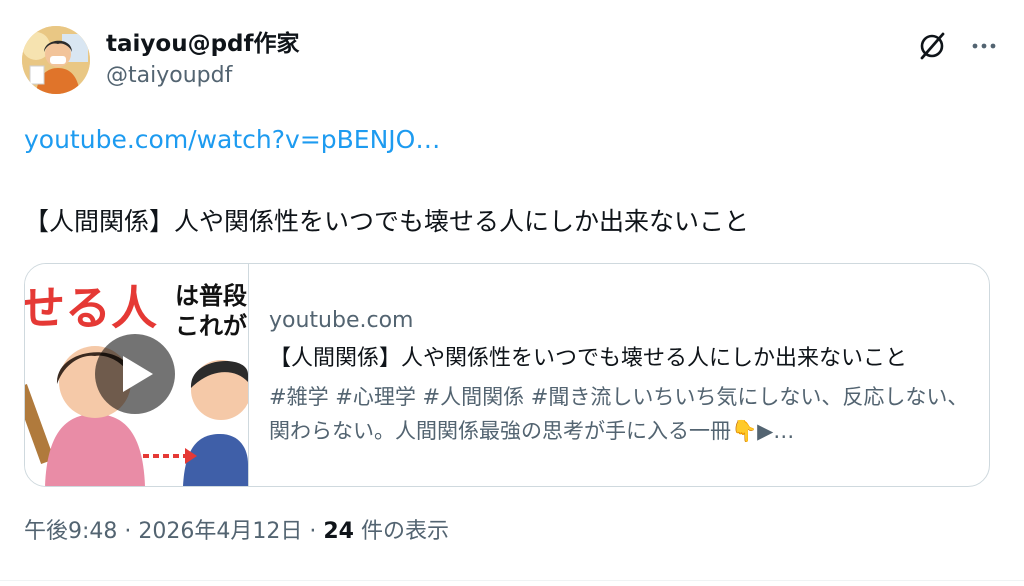 The image size is (1024, 586). Describe the element at coordinates (984, 46) in the screenshot. I see `more-dots-icon` at that location.